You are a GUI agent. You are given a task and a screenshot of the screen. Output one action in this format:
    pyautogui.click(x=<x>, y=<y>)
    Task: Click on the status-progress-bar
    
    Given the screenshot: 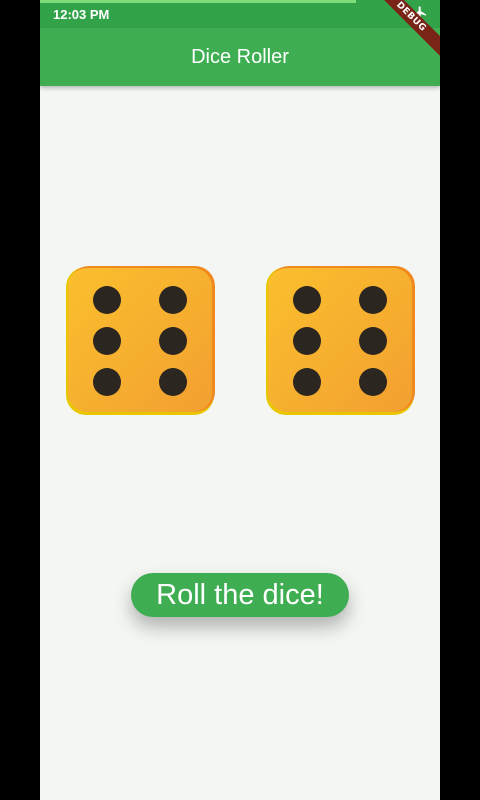 What is the action you would take?
    pyautogui.click(x=198, y=1)
    